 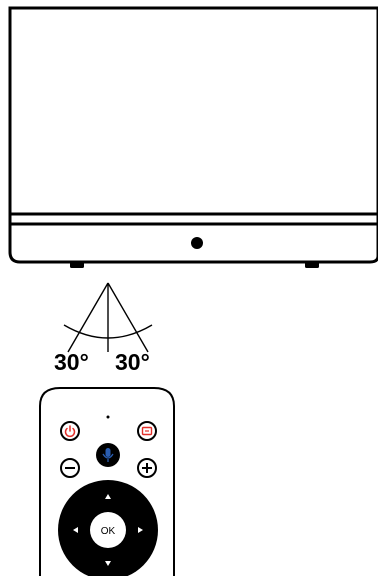 What do you see at coordinates (88, 317) in the screenshot?
I see `angle-left-line` at bounding box center [88, 317].